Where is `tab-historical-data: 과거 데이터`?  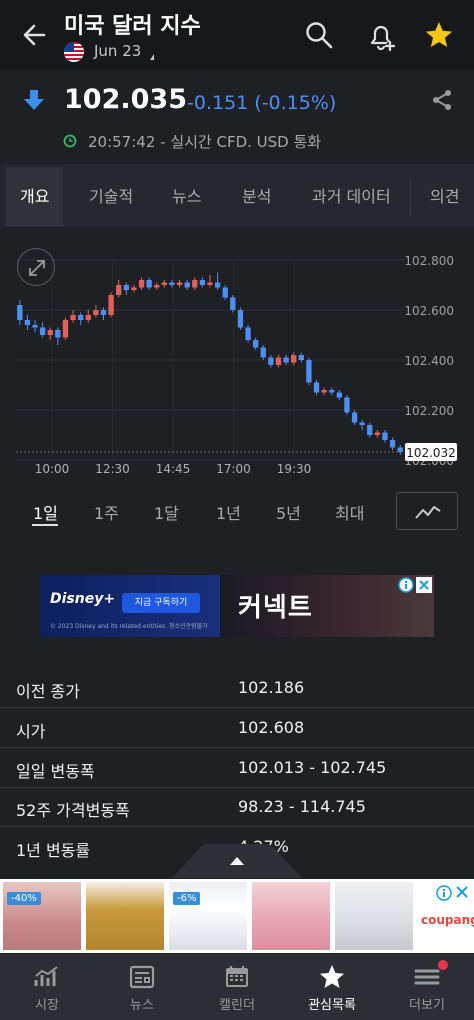 tab-historical-data: 과거 데이터 is located at coordinates (351, 197).